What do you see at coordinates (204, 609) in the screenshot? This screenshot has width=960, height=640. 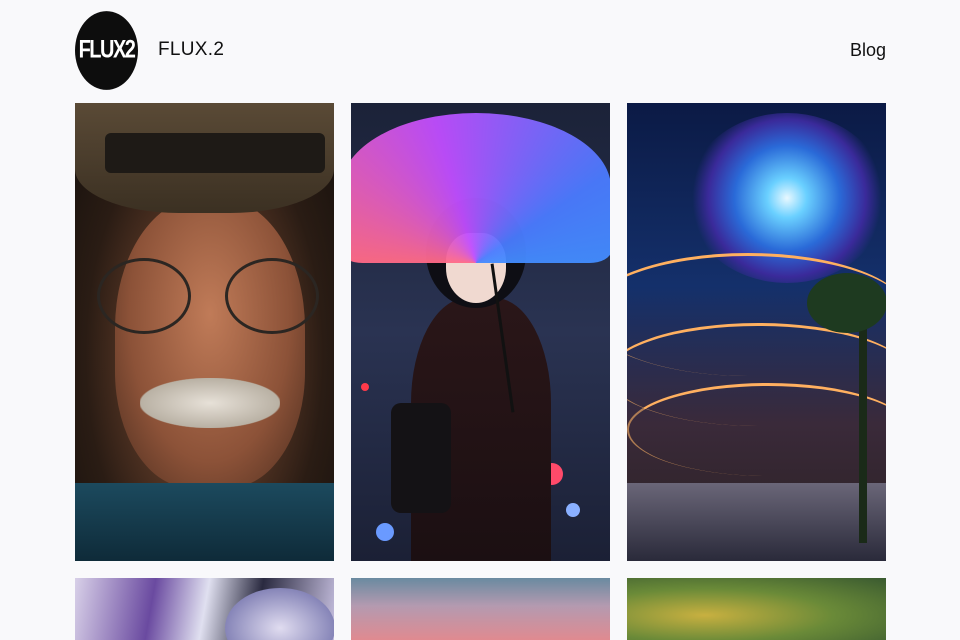 I see `gallery-image-chrome-robot` at bounding box center [204, 609].